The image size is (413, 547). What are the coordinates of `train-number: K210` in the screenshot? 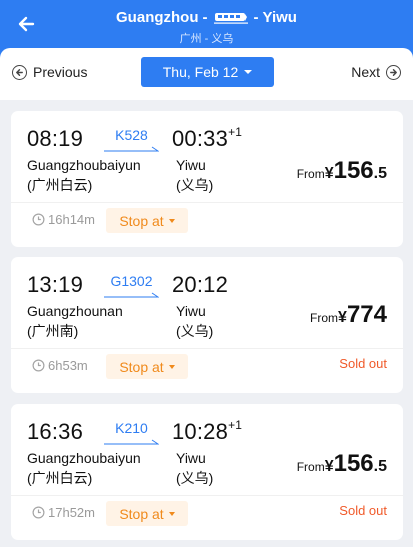 It's located at (131, 428).